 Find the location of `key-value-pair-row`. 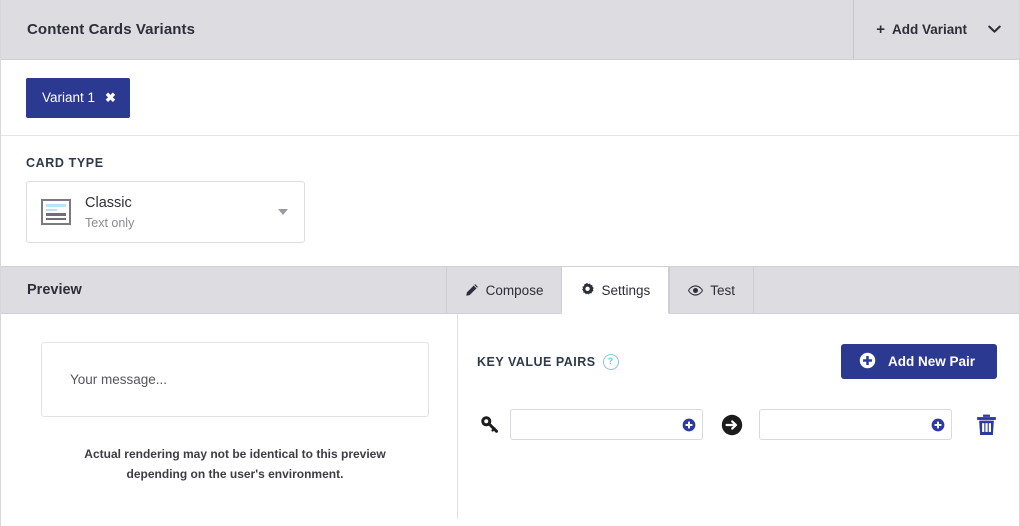

key-value-pair-row is located at coordinates (737, 424).